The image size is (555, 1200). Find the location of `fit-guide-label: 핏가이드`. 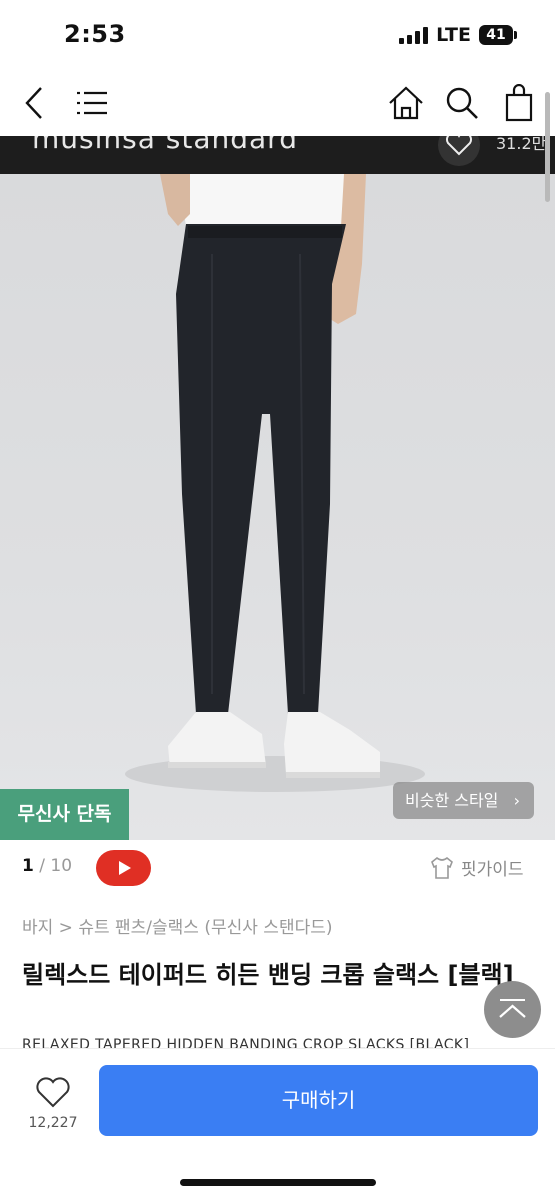

fit-guide-label: 핏가이드 is located at coordinates (492, 870).